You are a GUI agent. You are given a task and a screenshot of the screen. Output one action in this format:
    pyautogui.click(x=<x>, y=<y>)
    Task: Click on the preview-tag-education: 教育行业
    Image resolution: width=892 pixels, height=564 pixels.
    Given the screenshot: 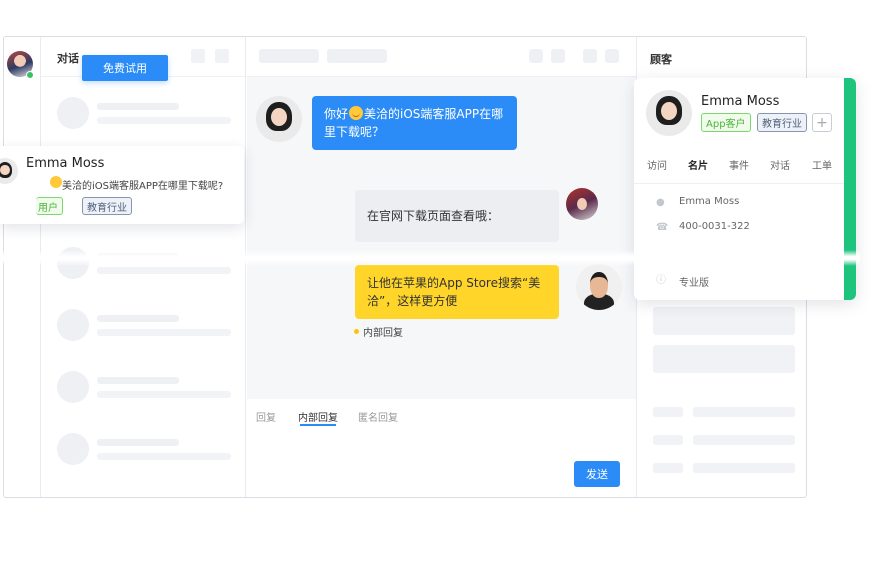 What is the action you would take?
    pyautogui.click(x=107, y=206)
    